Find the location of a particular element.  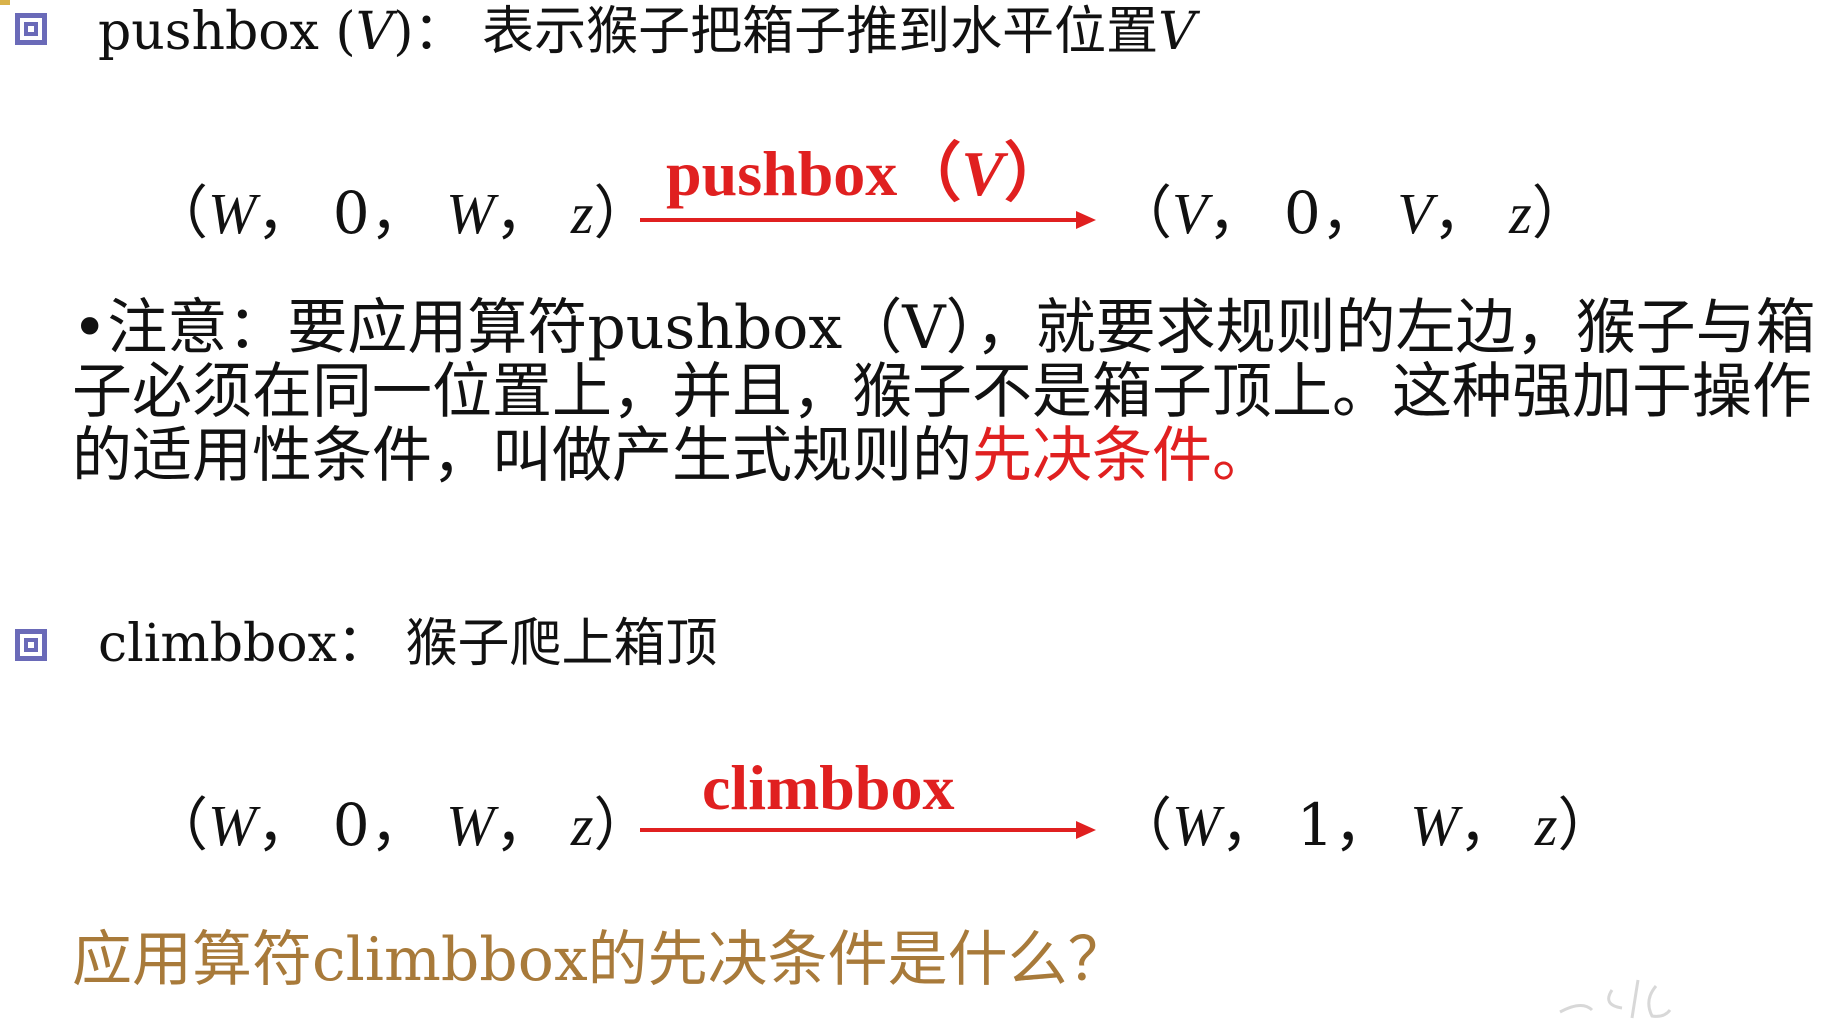

pushbox-rule-left-state: （W， 0， W， z） is located at coordinates (401, 213).